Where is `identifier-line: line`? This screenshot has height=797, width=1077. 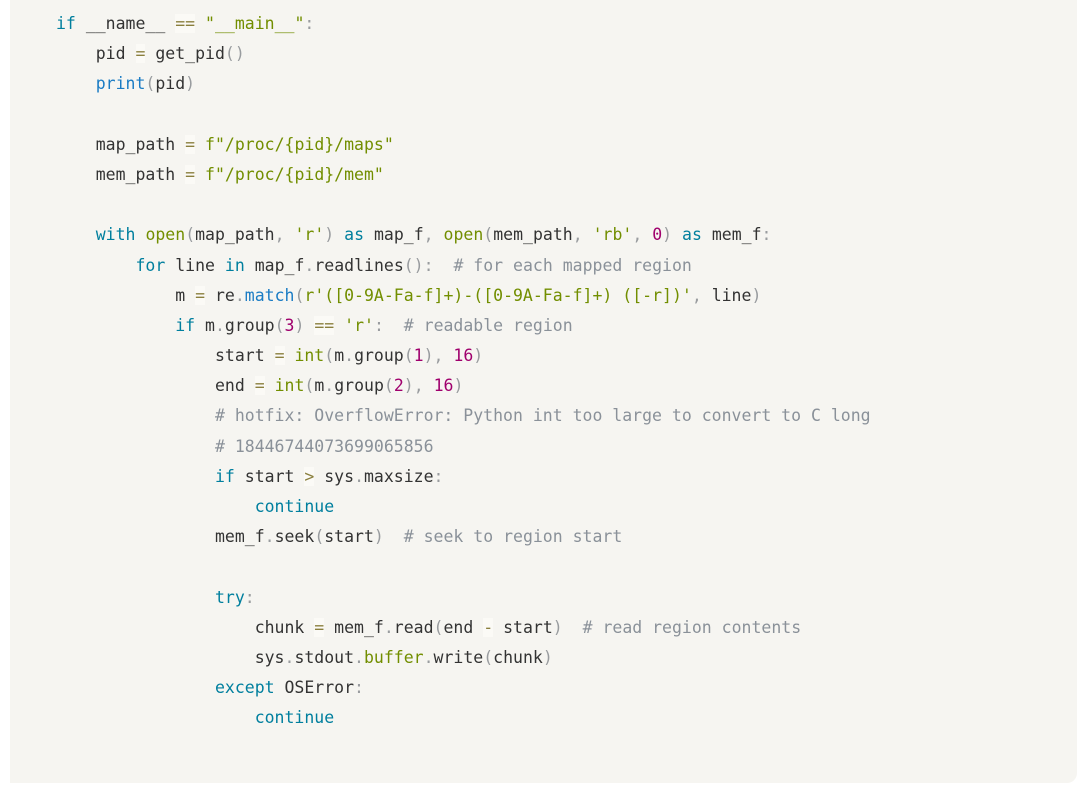
identifier-line: line is located at coordinates (195, 265).